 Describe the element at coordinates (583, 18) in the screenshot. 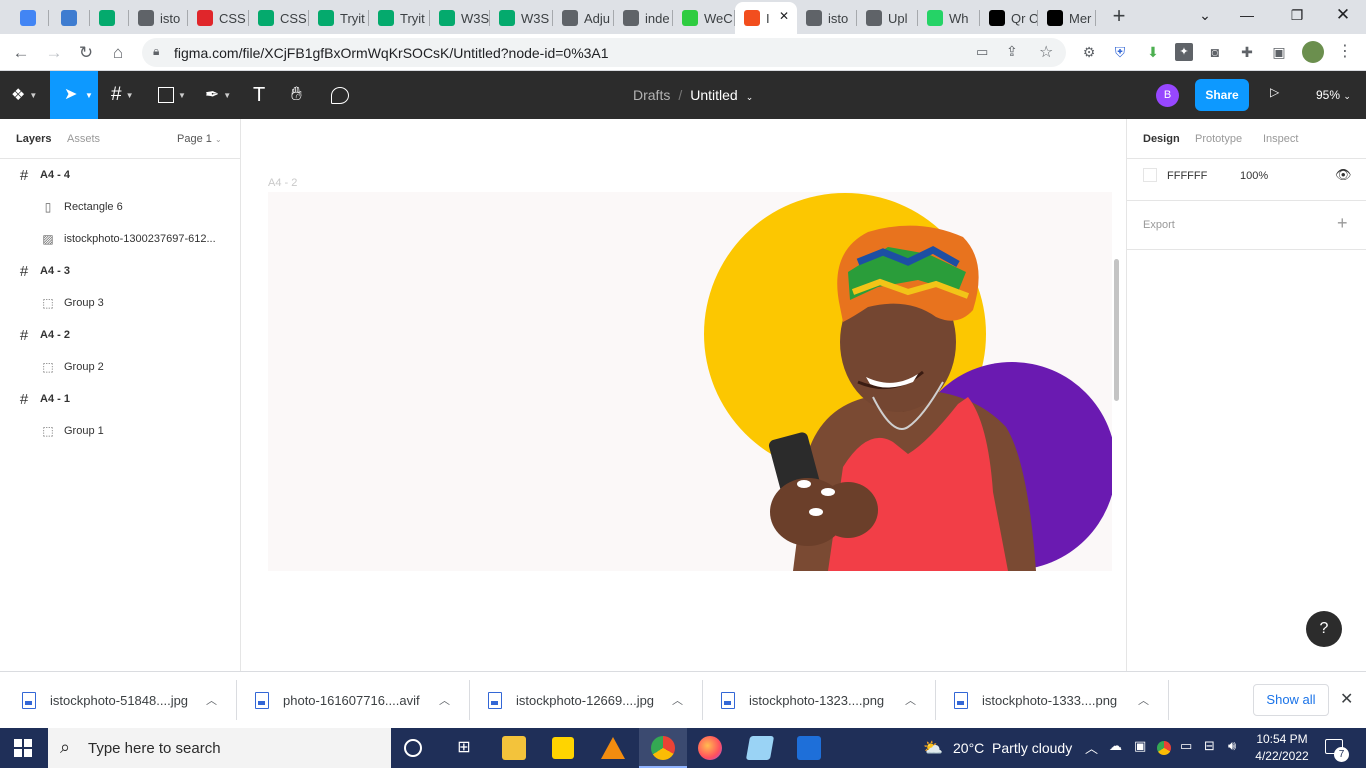

I see `browser-tab: Adju` at that location.